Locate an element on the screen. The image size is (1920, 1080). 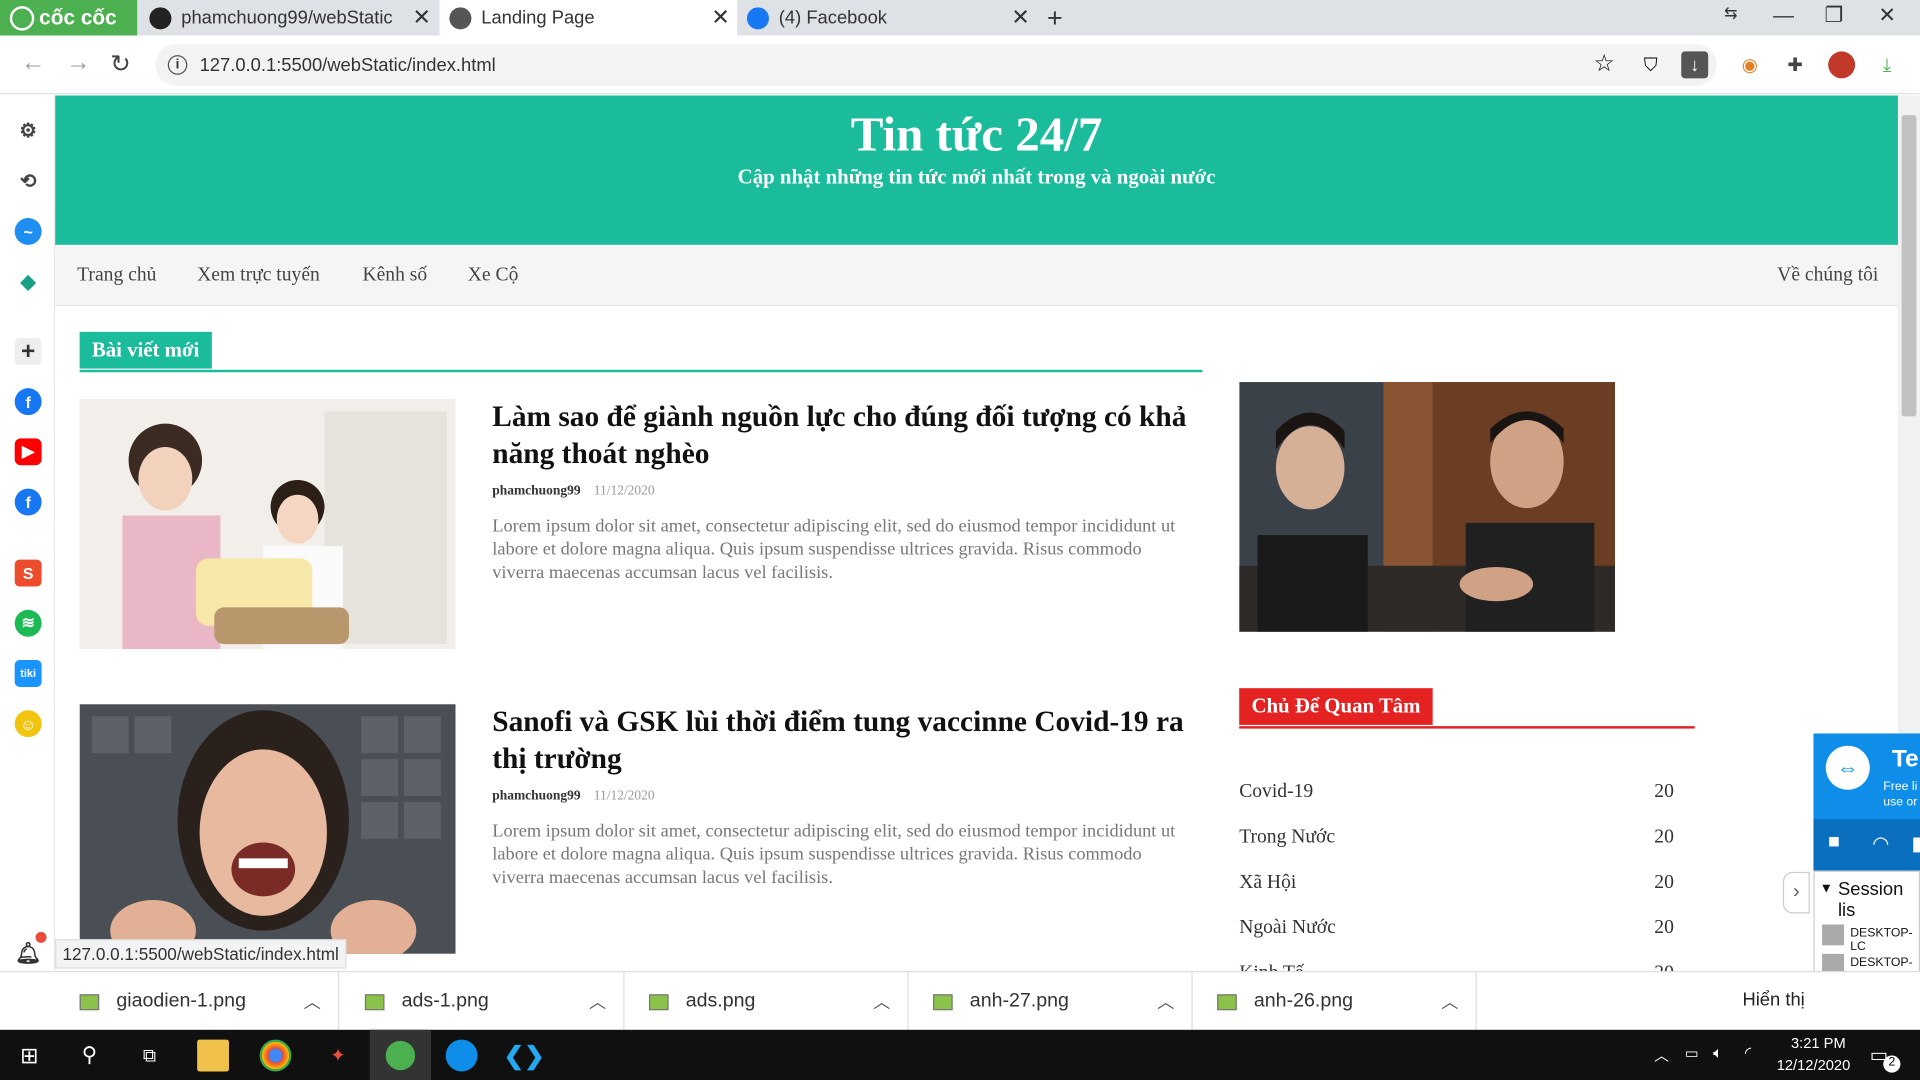
battery-icon: ▭ is located at coordinates (1692, 1052).